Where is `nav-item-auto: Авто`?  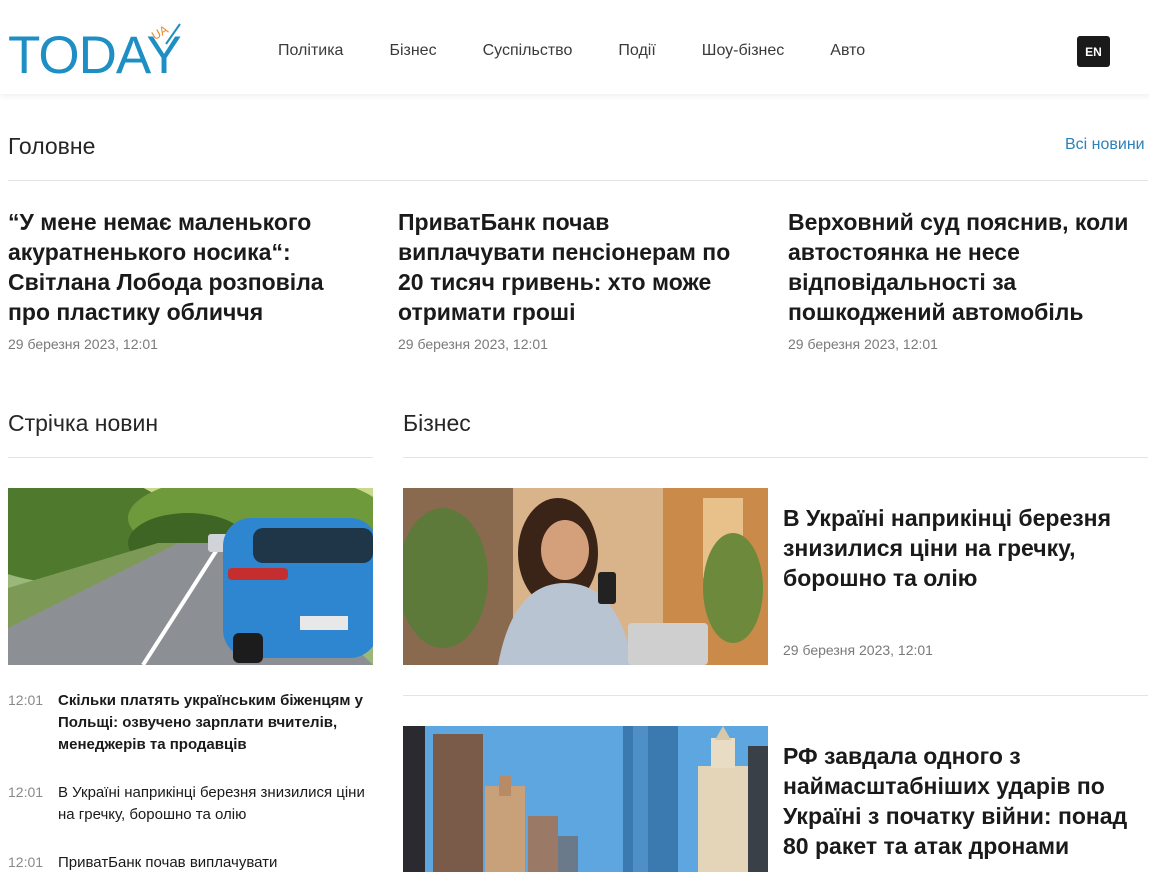 nav-item-auto: Авто is located at coordinates (847, 51).